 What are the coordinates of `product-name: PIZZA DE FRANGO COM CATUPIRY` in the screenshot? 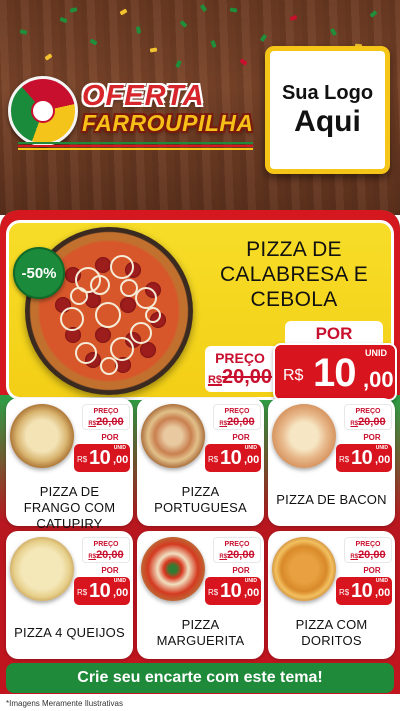 It's located at (69, 507).